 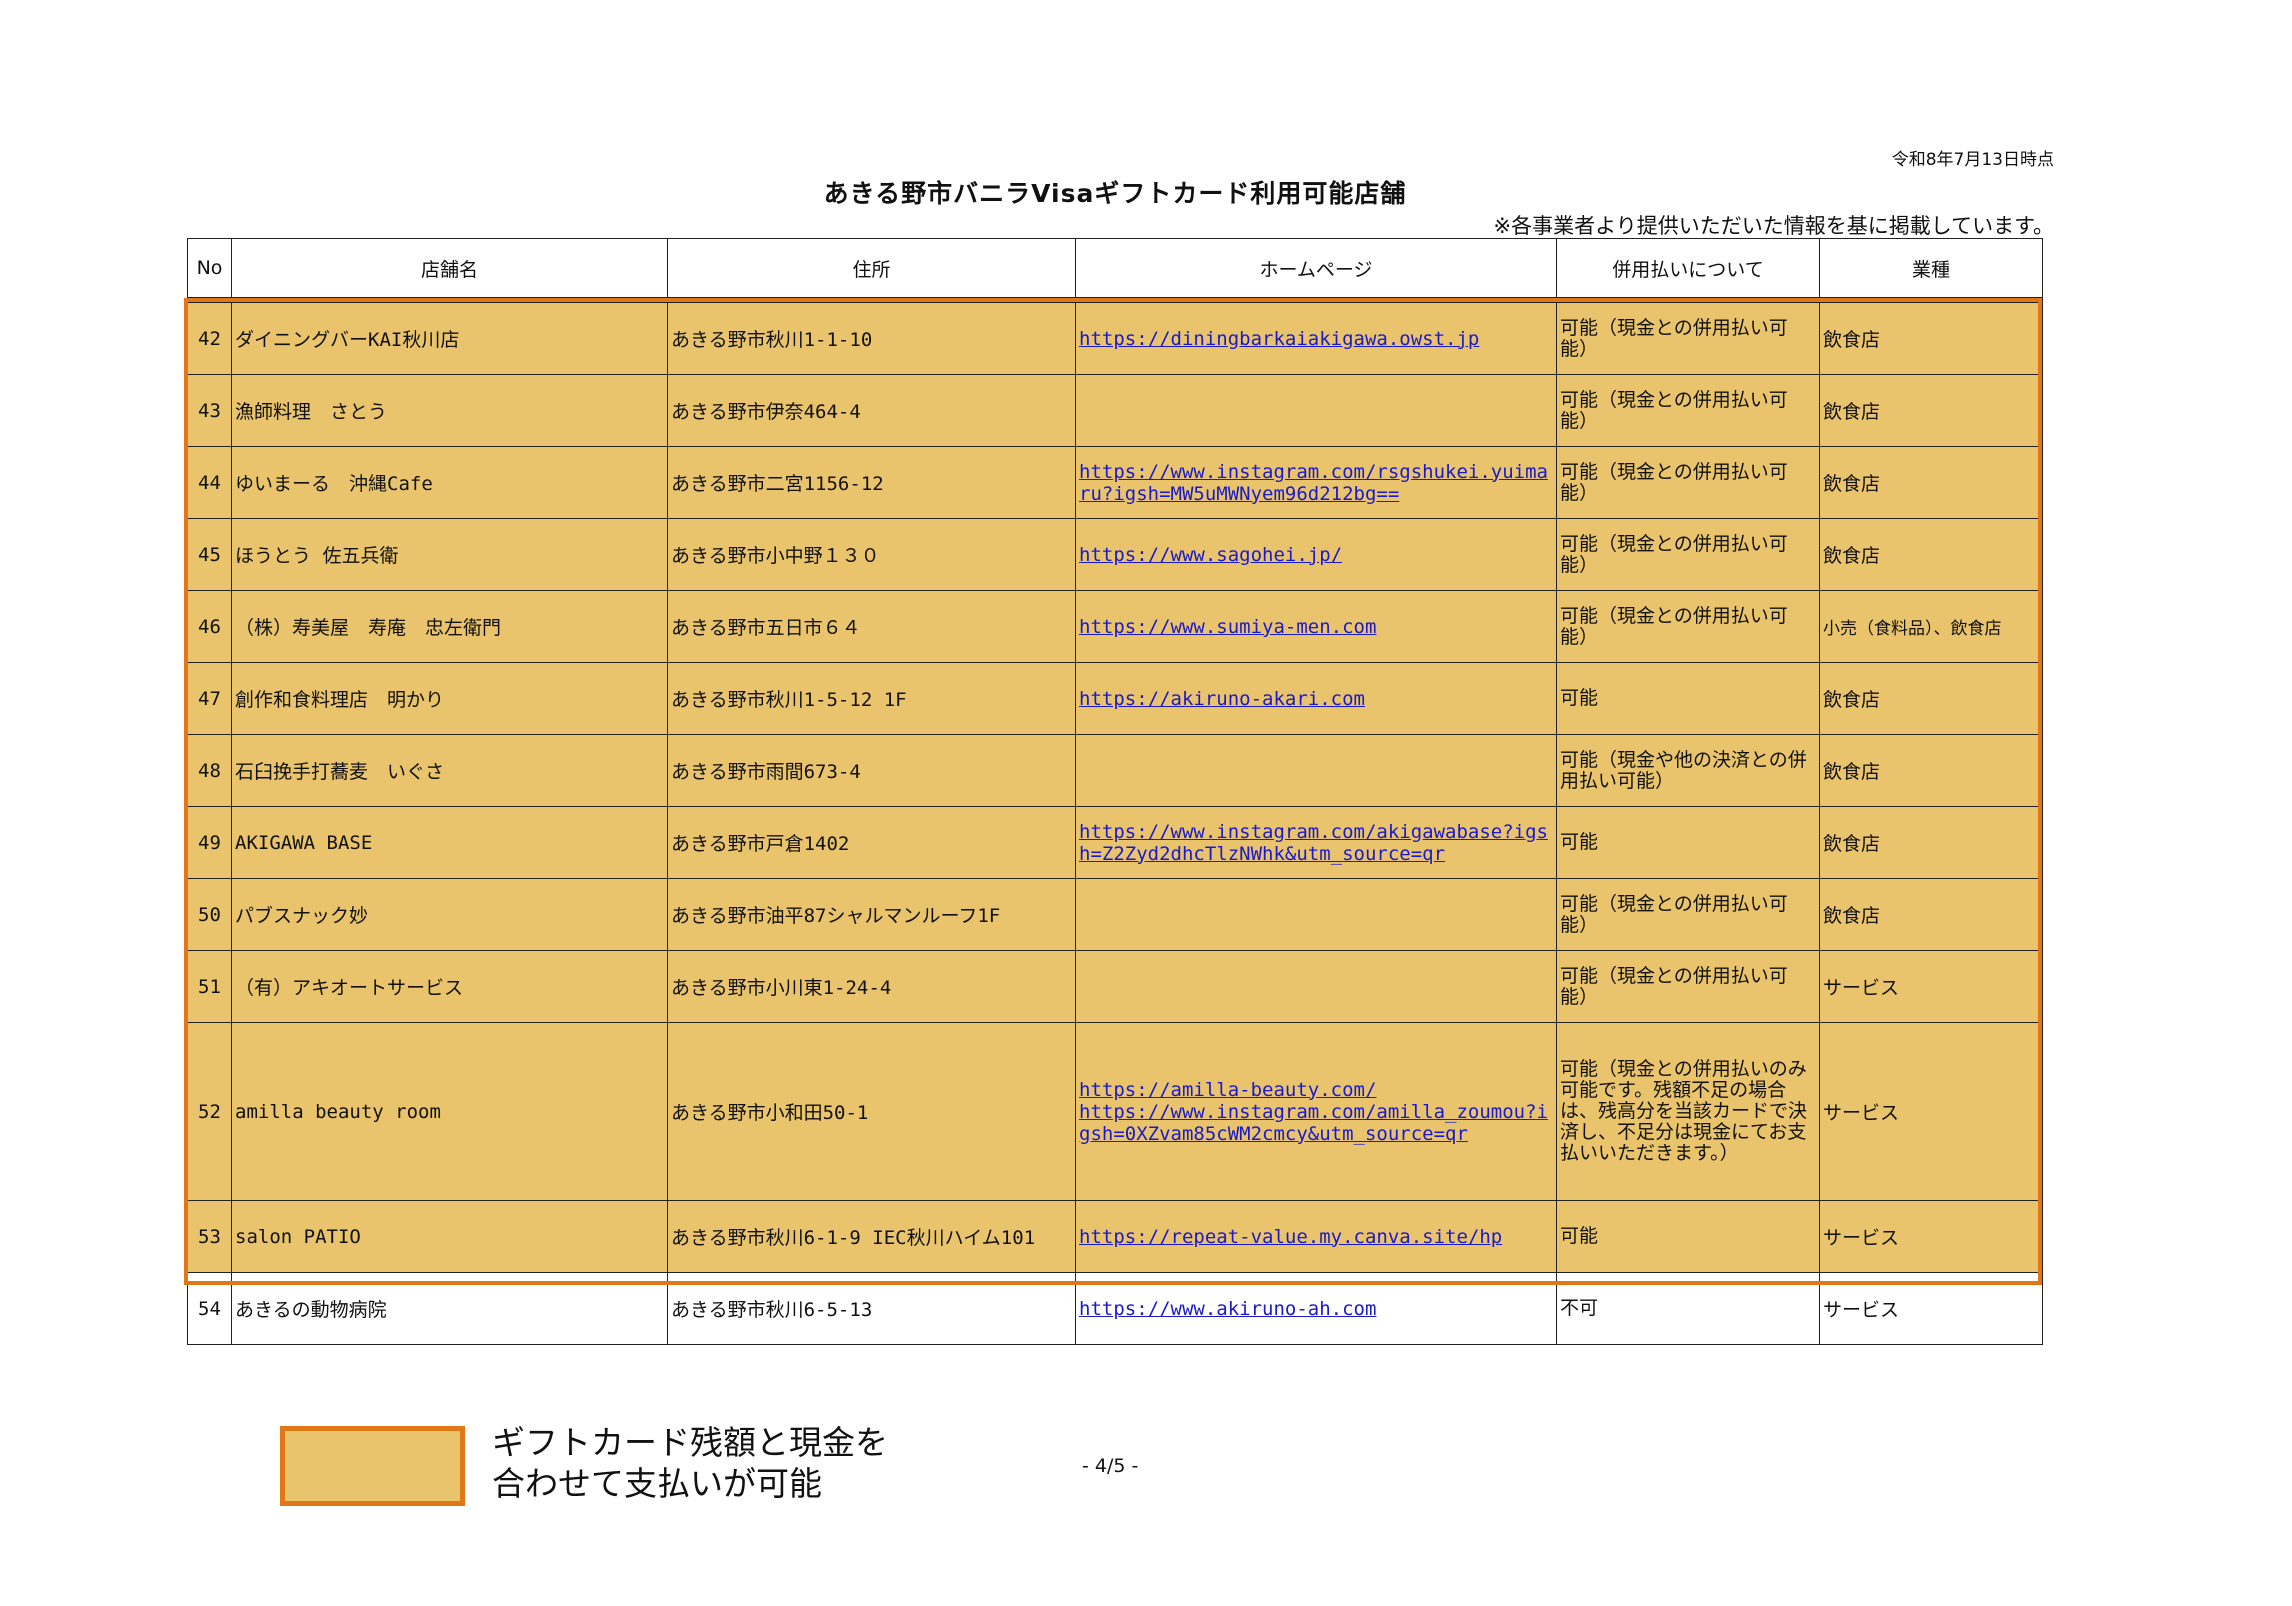 What do you see at coordinates (871, 626) in the screenshot?
I see `store-address: あきる野市五日市６４` at bounding box center [871, 626].